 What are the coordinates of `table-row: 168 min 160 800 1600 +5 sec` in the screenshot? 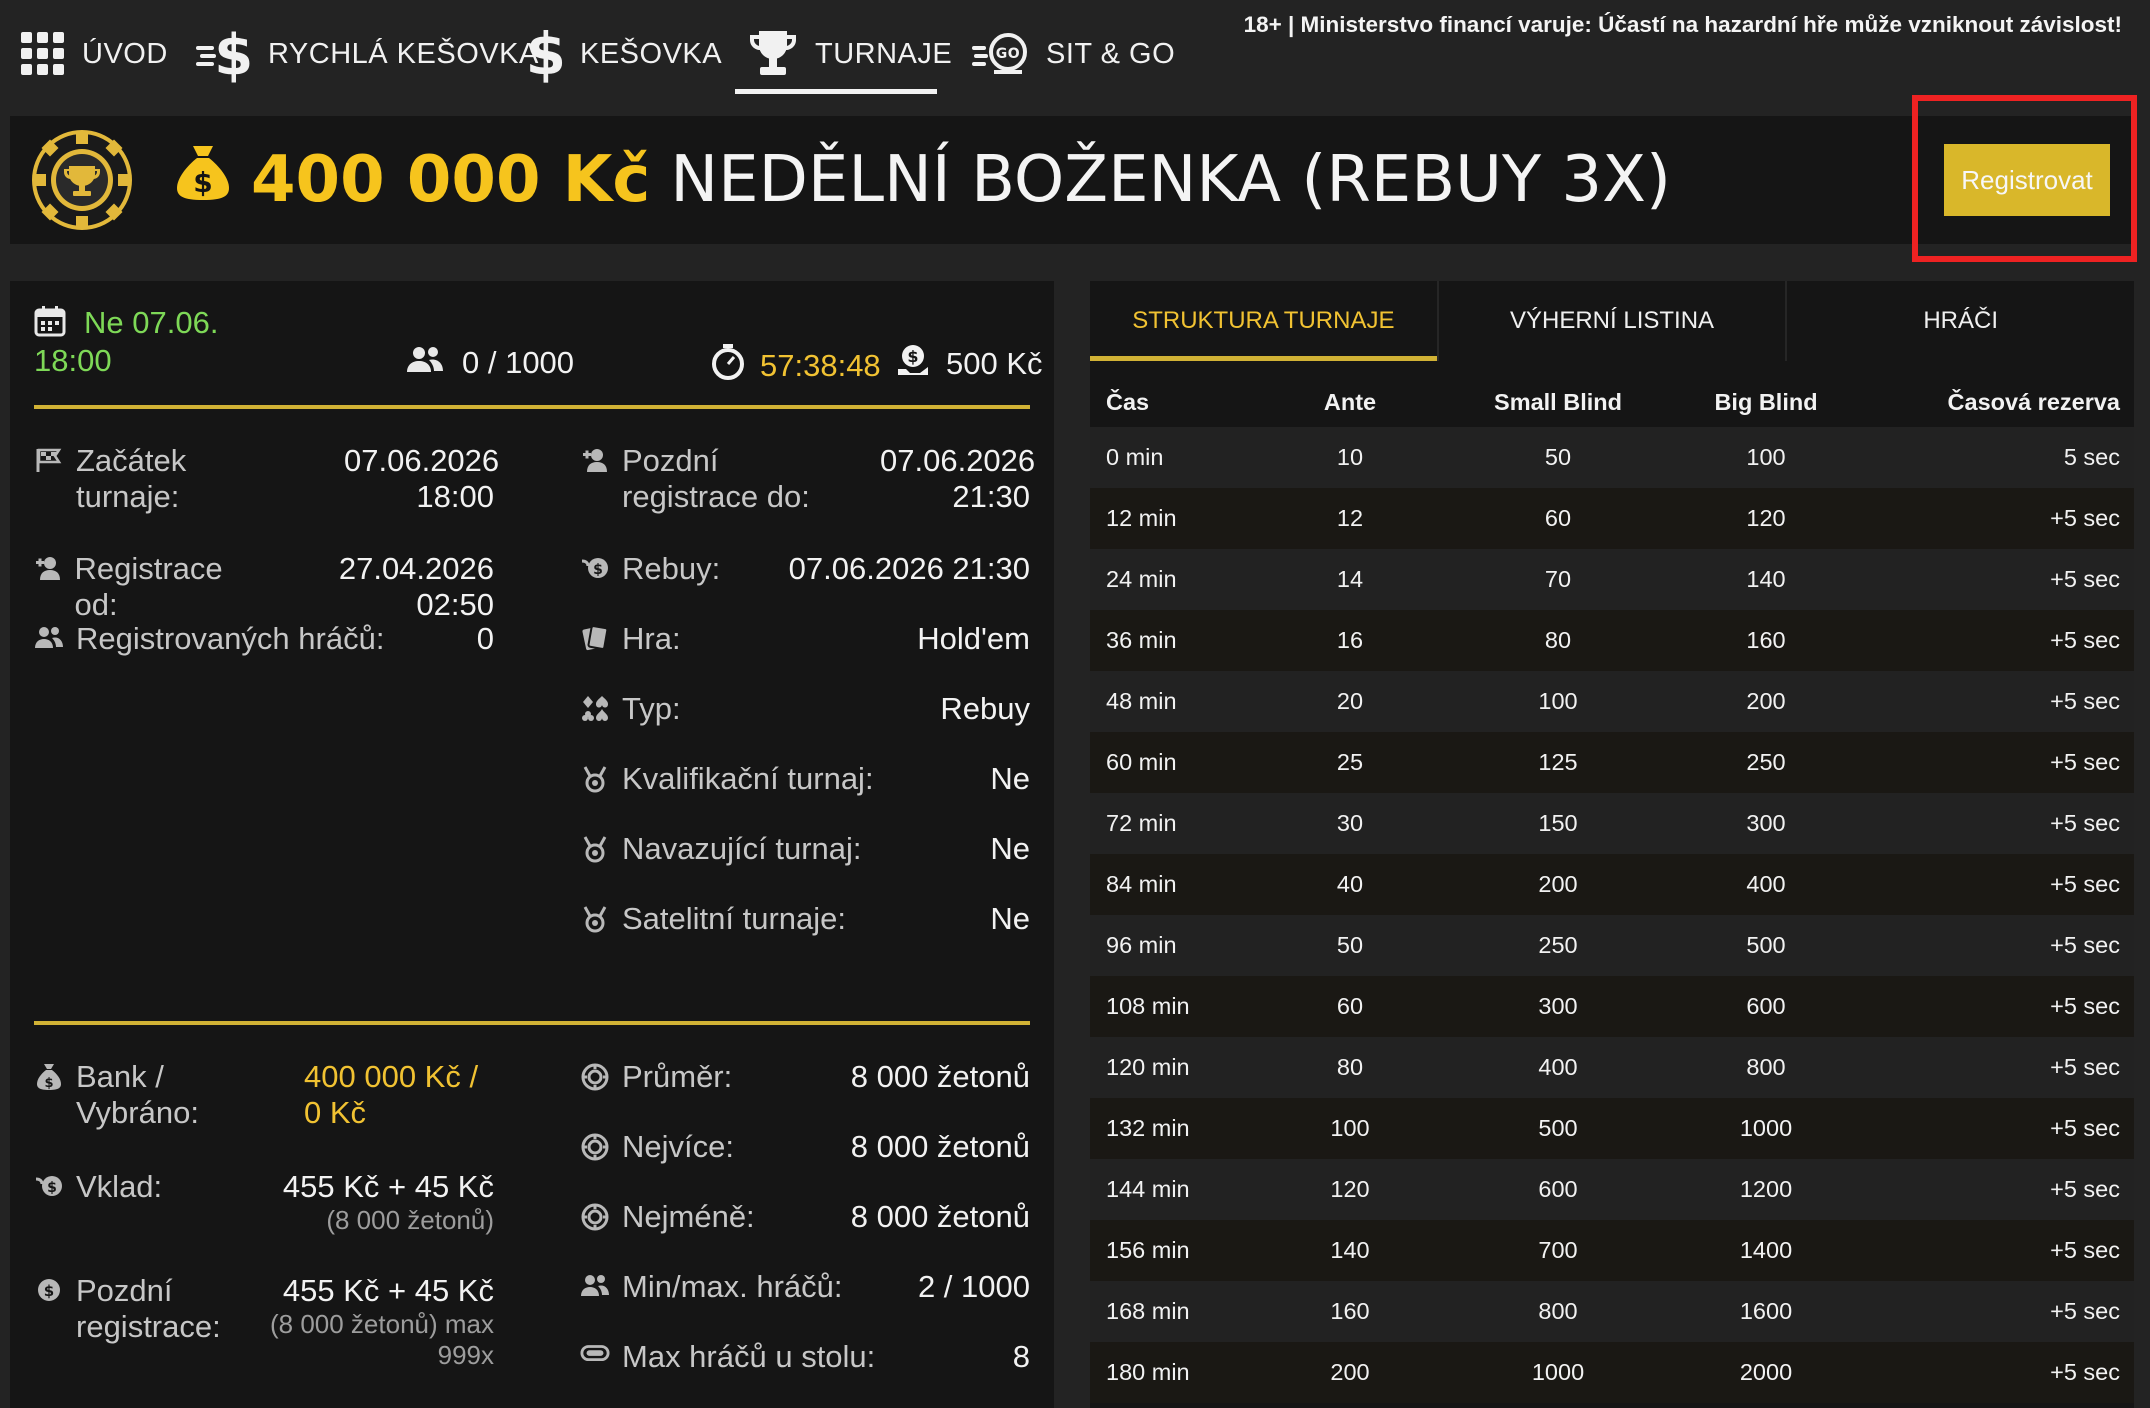 It's located at (1612, 1311).